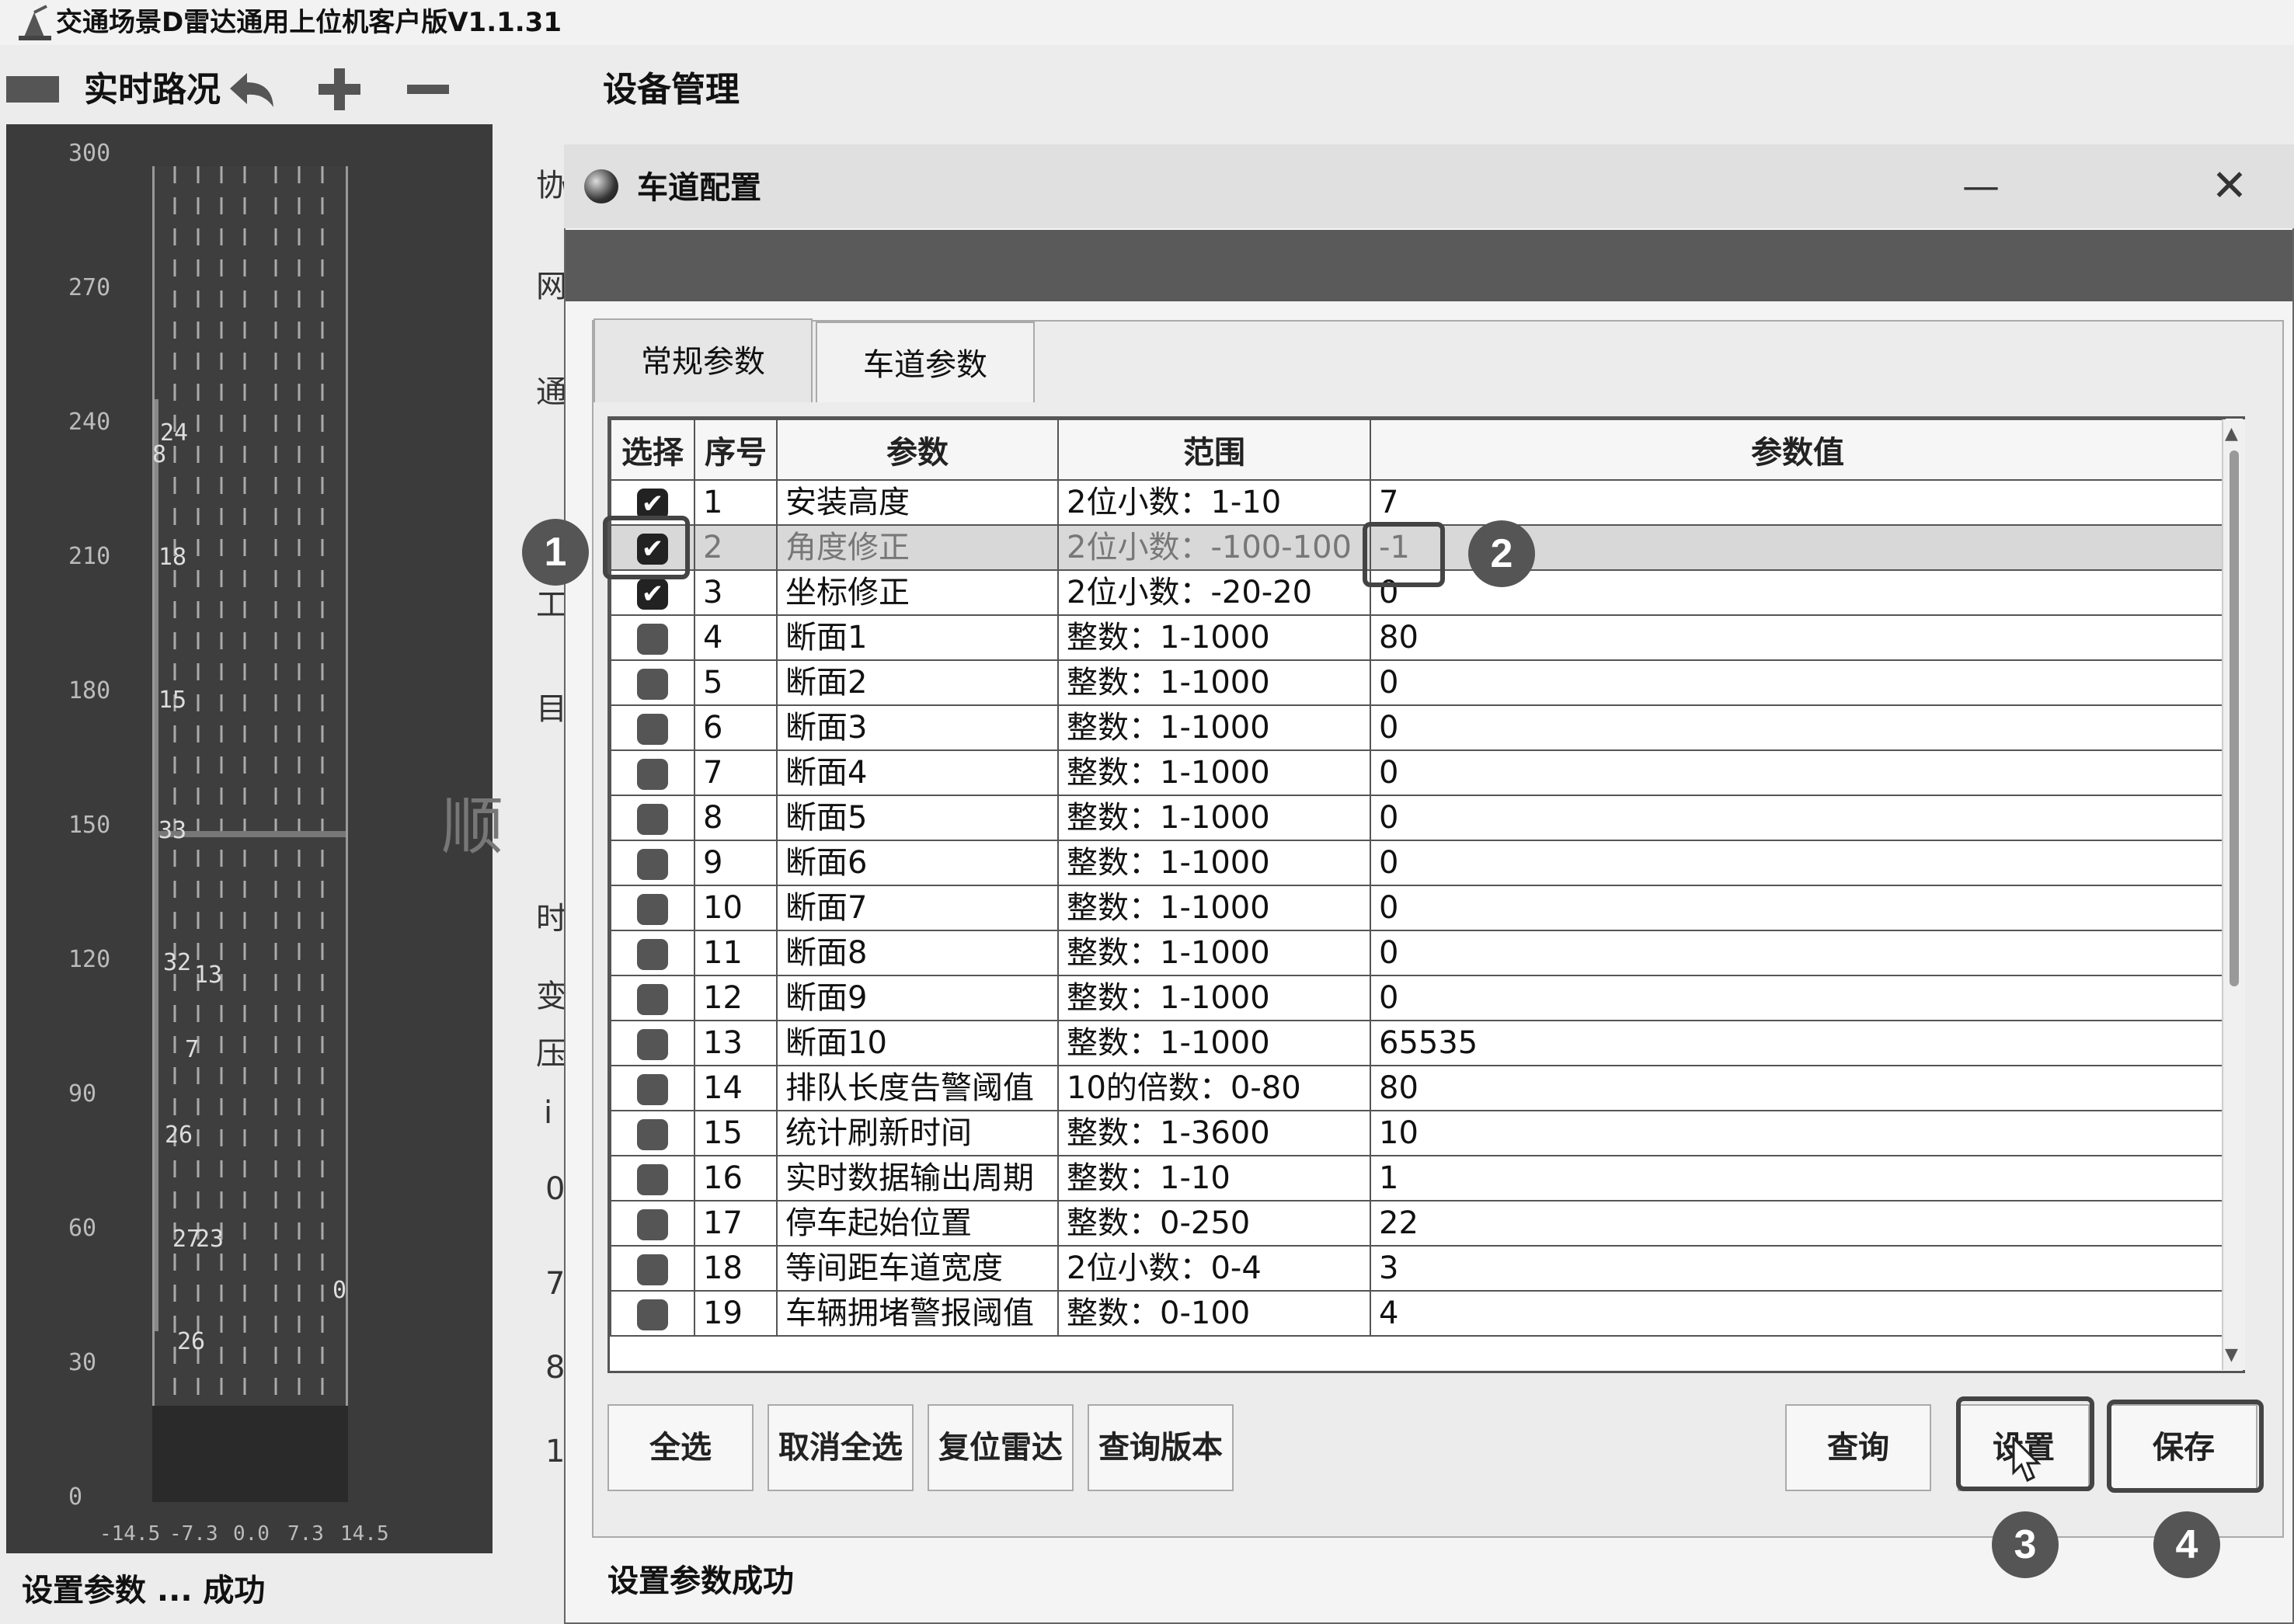 This screenshot has width=2294, height=1624. What do you see at coordinates (703, 360) in the screenshot?
I see `tab-general-params: 常规参数` at bounding box center [703, 360].